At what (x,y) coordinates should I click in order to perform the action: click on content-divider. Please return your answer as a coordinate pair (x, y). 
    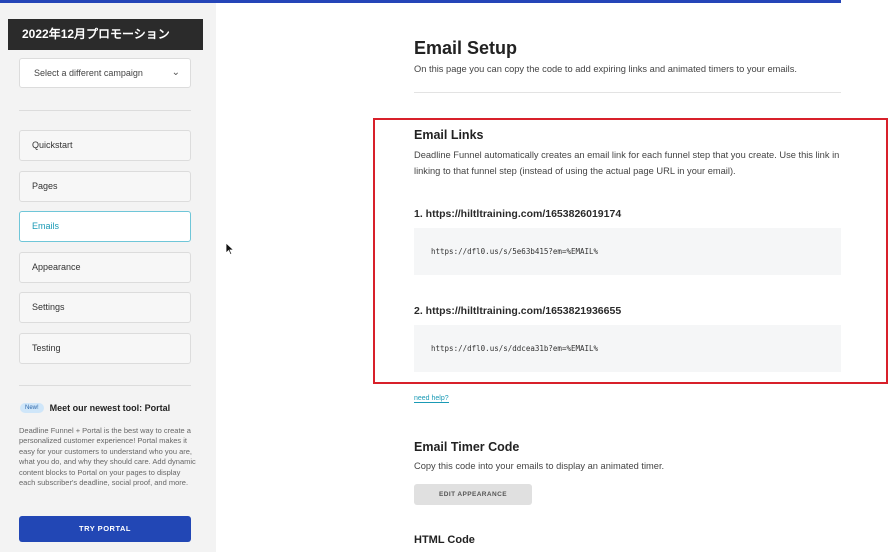
    Looking at the image, I should click on (627, 92).